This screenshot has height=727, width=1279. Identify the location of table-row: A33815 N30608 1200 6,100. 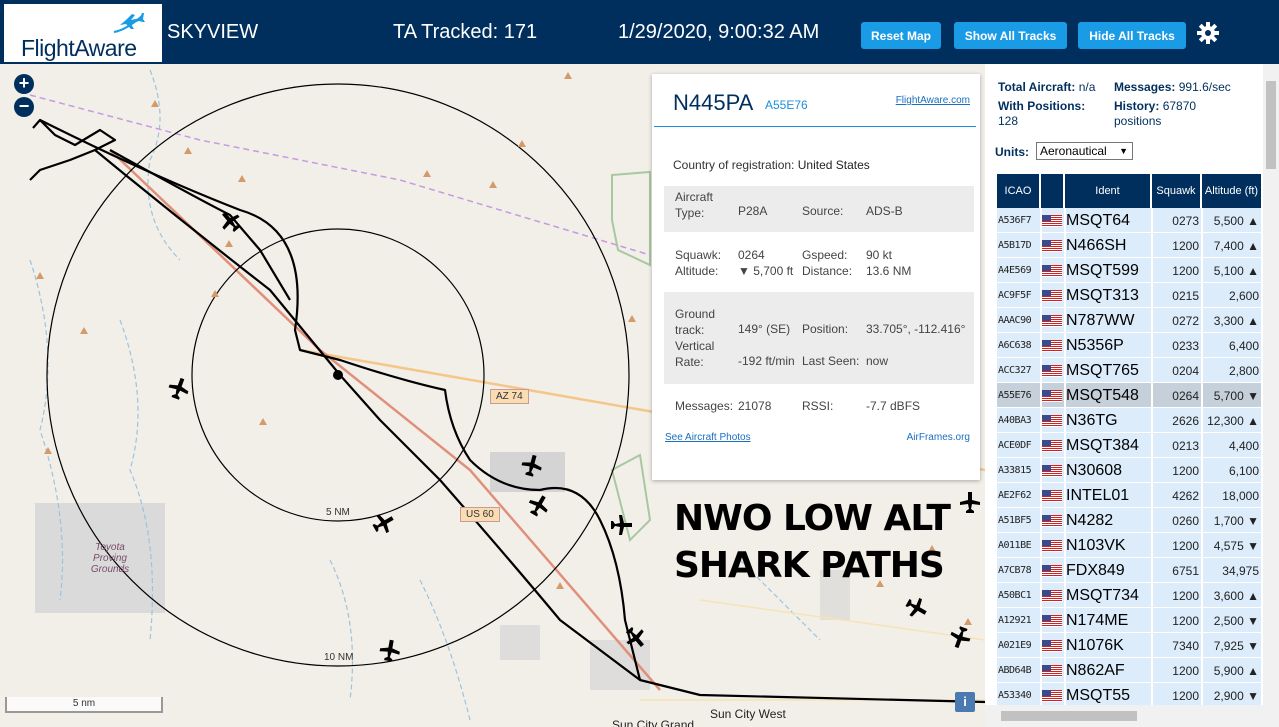
(1129, 470).